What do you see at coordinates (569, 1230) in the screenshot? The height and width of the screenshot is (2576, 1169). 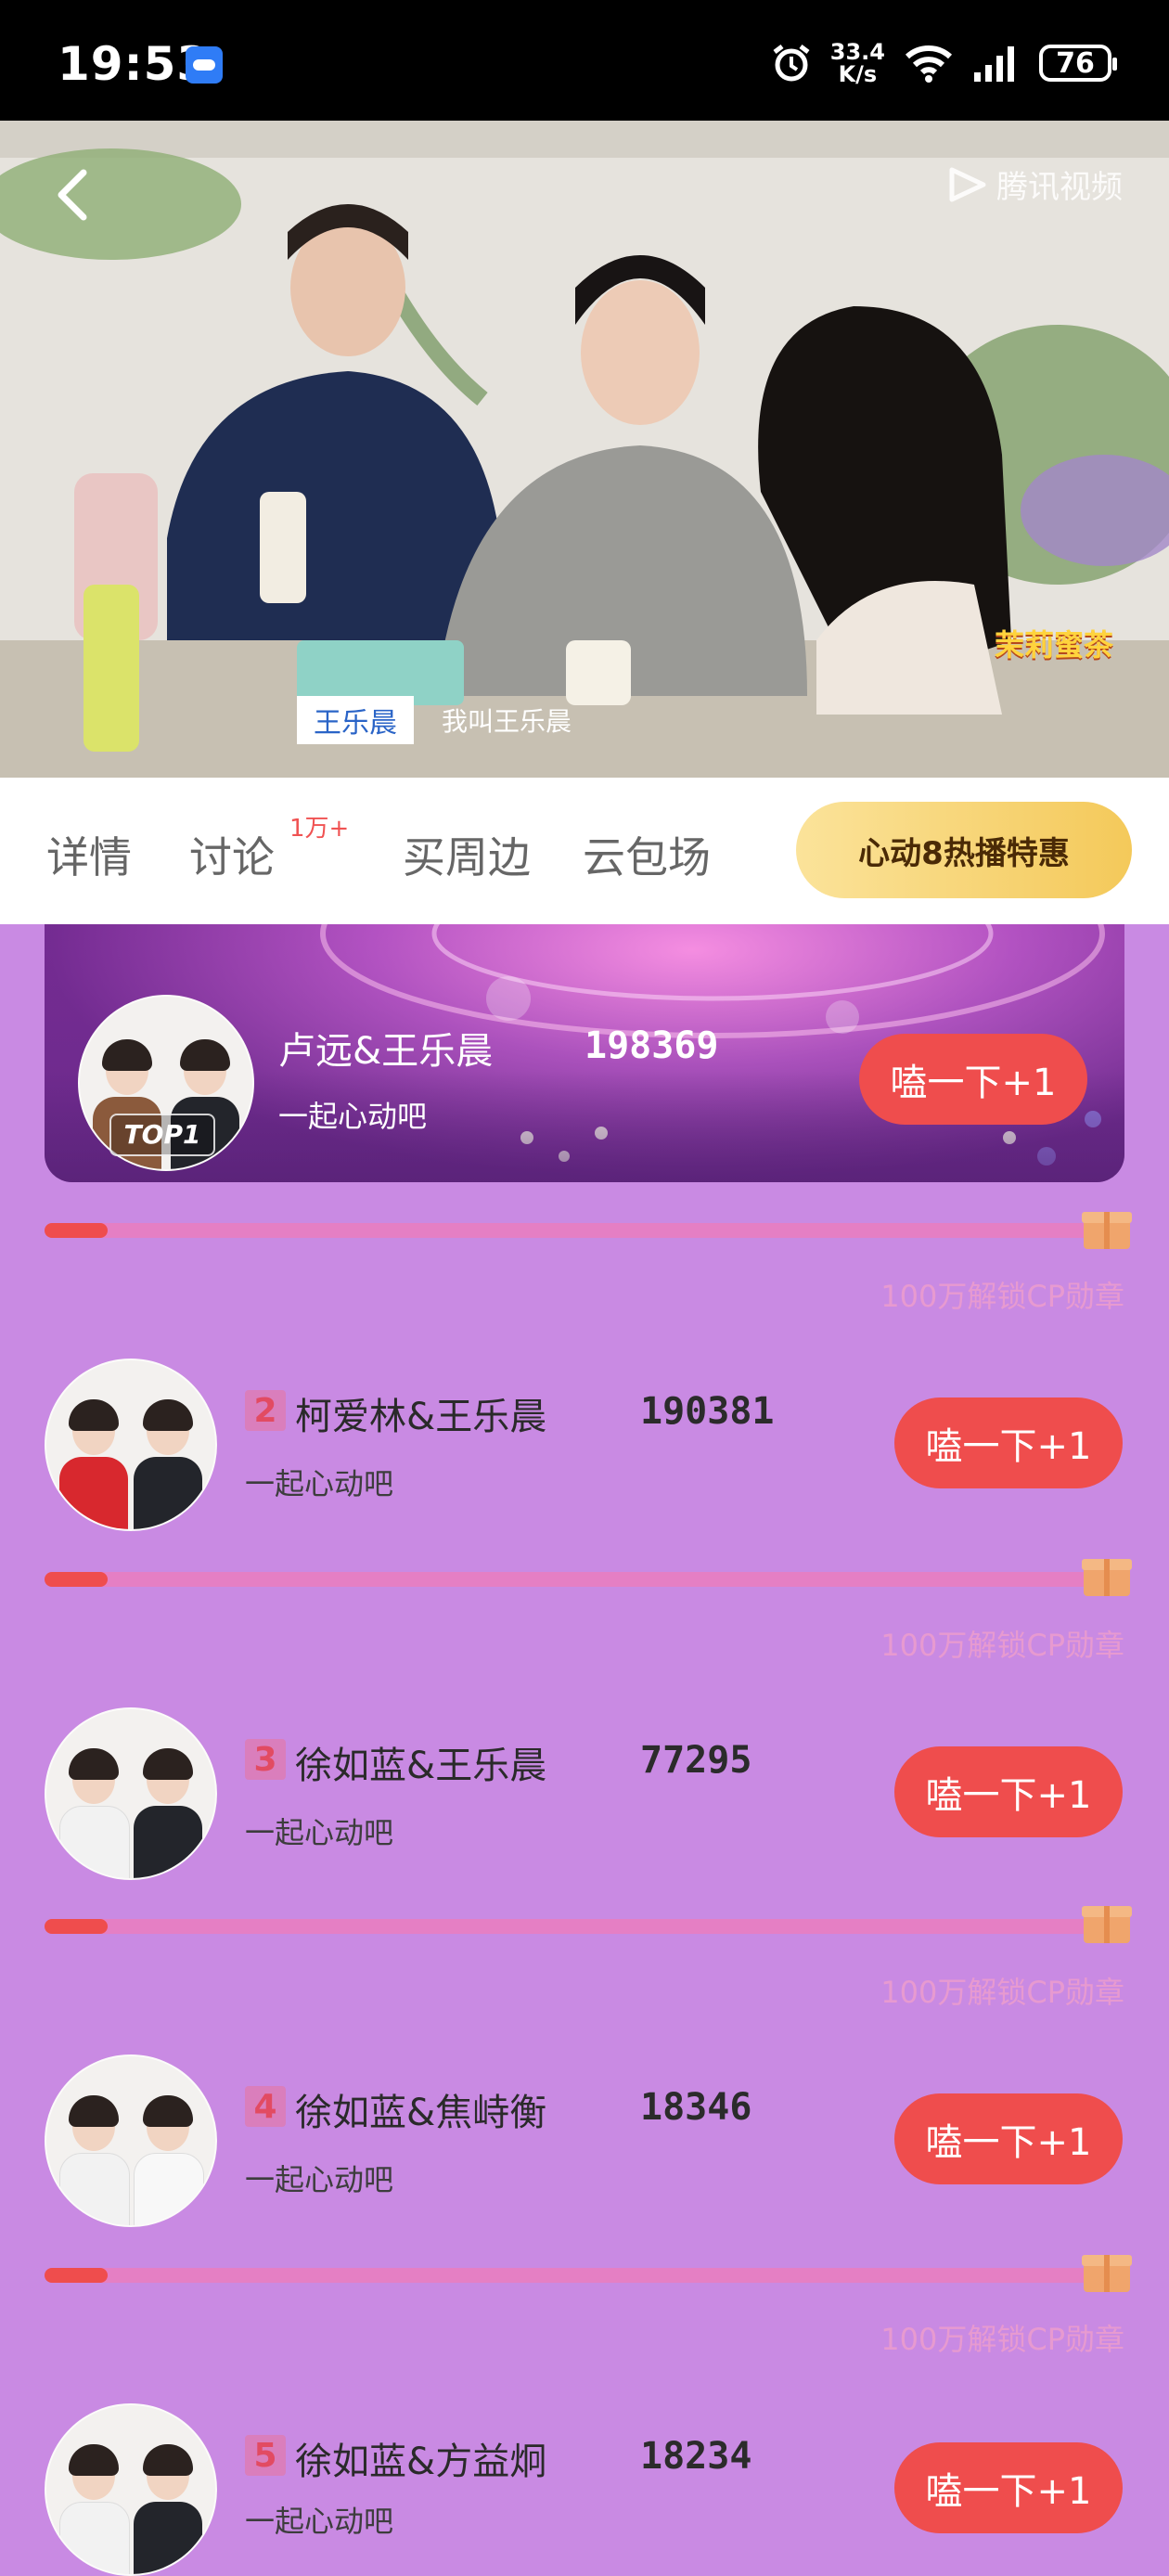 I see `progress-bar-top1` at bounding box center [569, 1230].